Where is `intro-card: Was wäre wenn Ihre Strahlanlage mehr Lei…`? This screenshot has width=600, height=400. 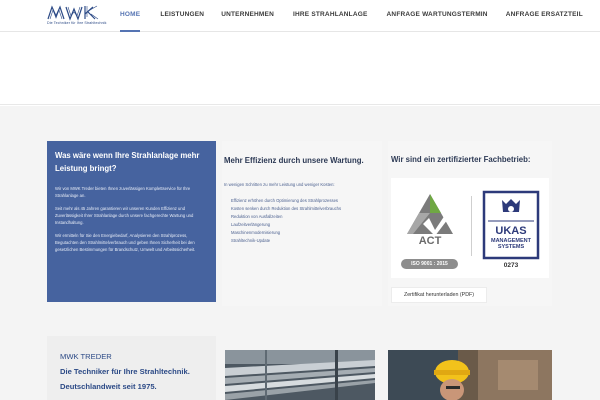
intro-card: Was wäre wenn Ihre Strahlanlage mehr Lei… is located at coordinates (131, 221).